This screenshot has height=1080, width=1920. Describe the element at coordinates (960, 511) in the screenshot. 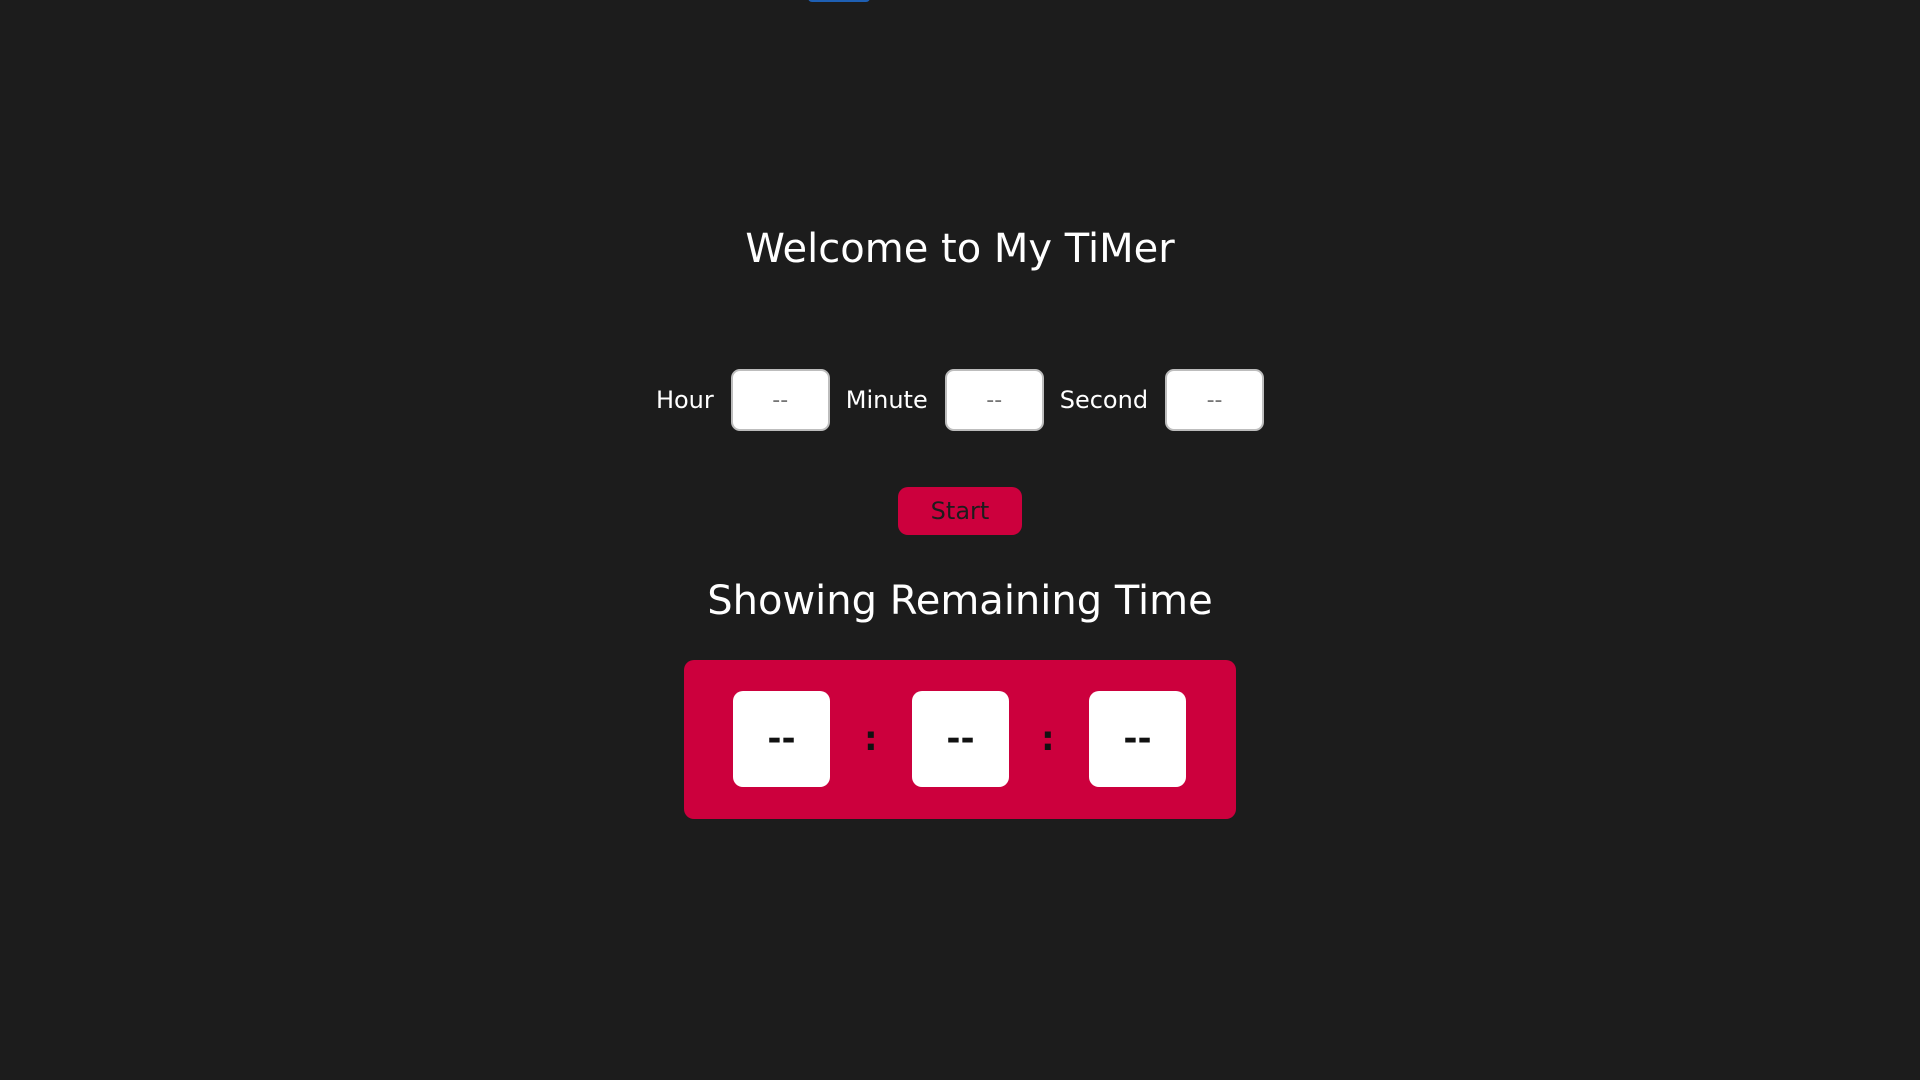

I see `start-button: Start` at that location.